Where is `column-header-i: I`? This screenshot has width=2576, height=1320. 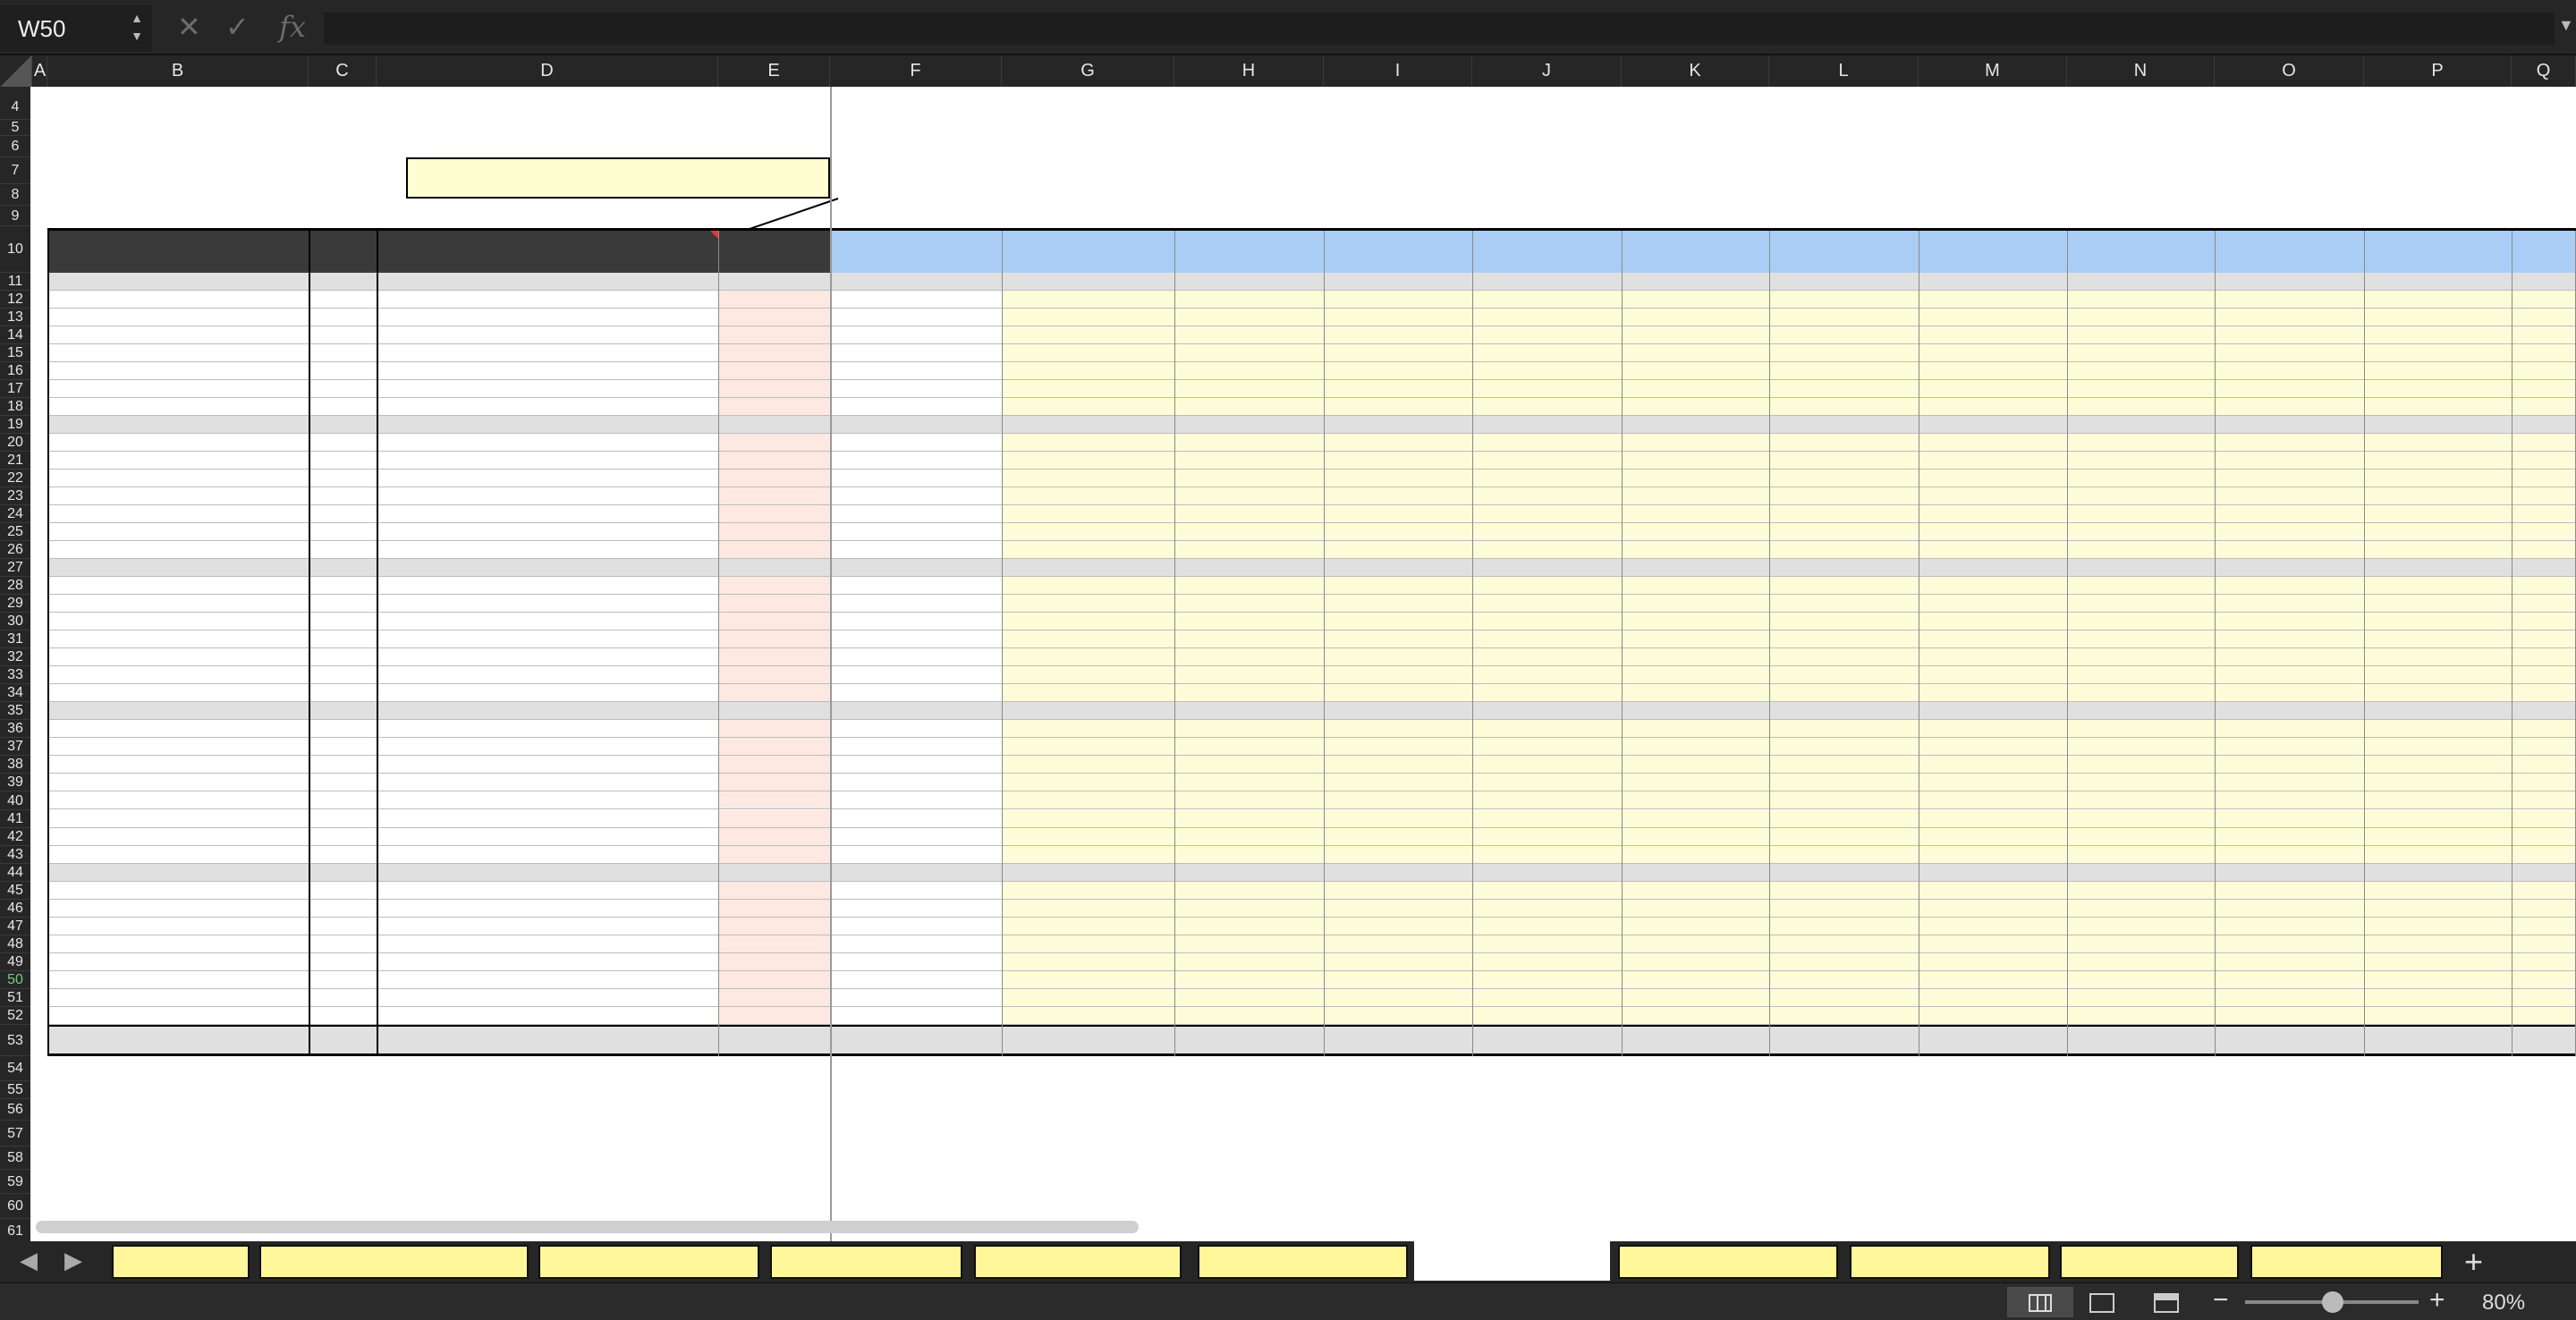 column-header-i: I is located at coordinates (1398, 71).